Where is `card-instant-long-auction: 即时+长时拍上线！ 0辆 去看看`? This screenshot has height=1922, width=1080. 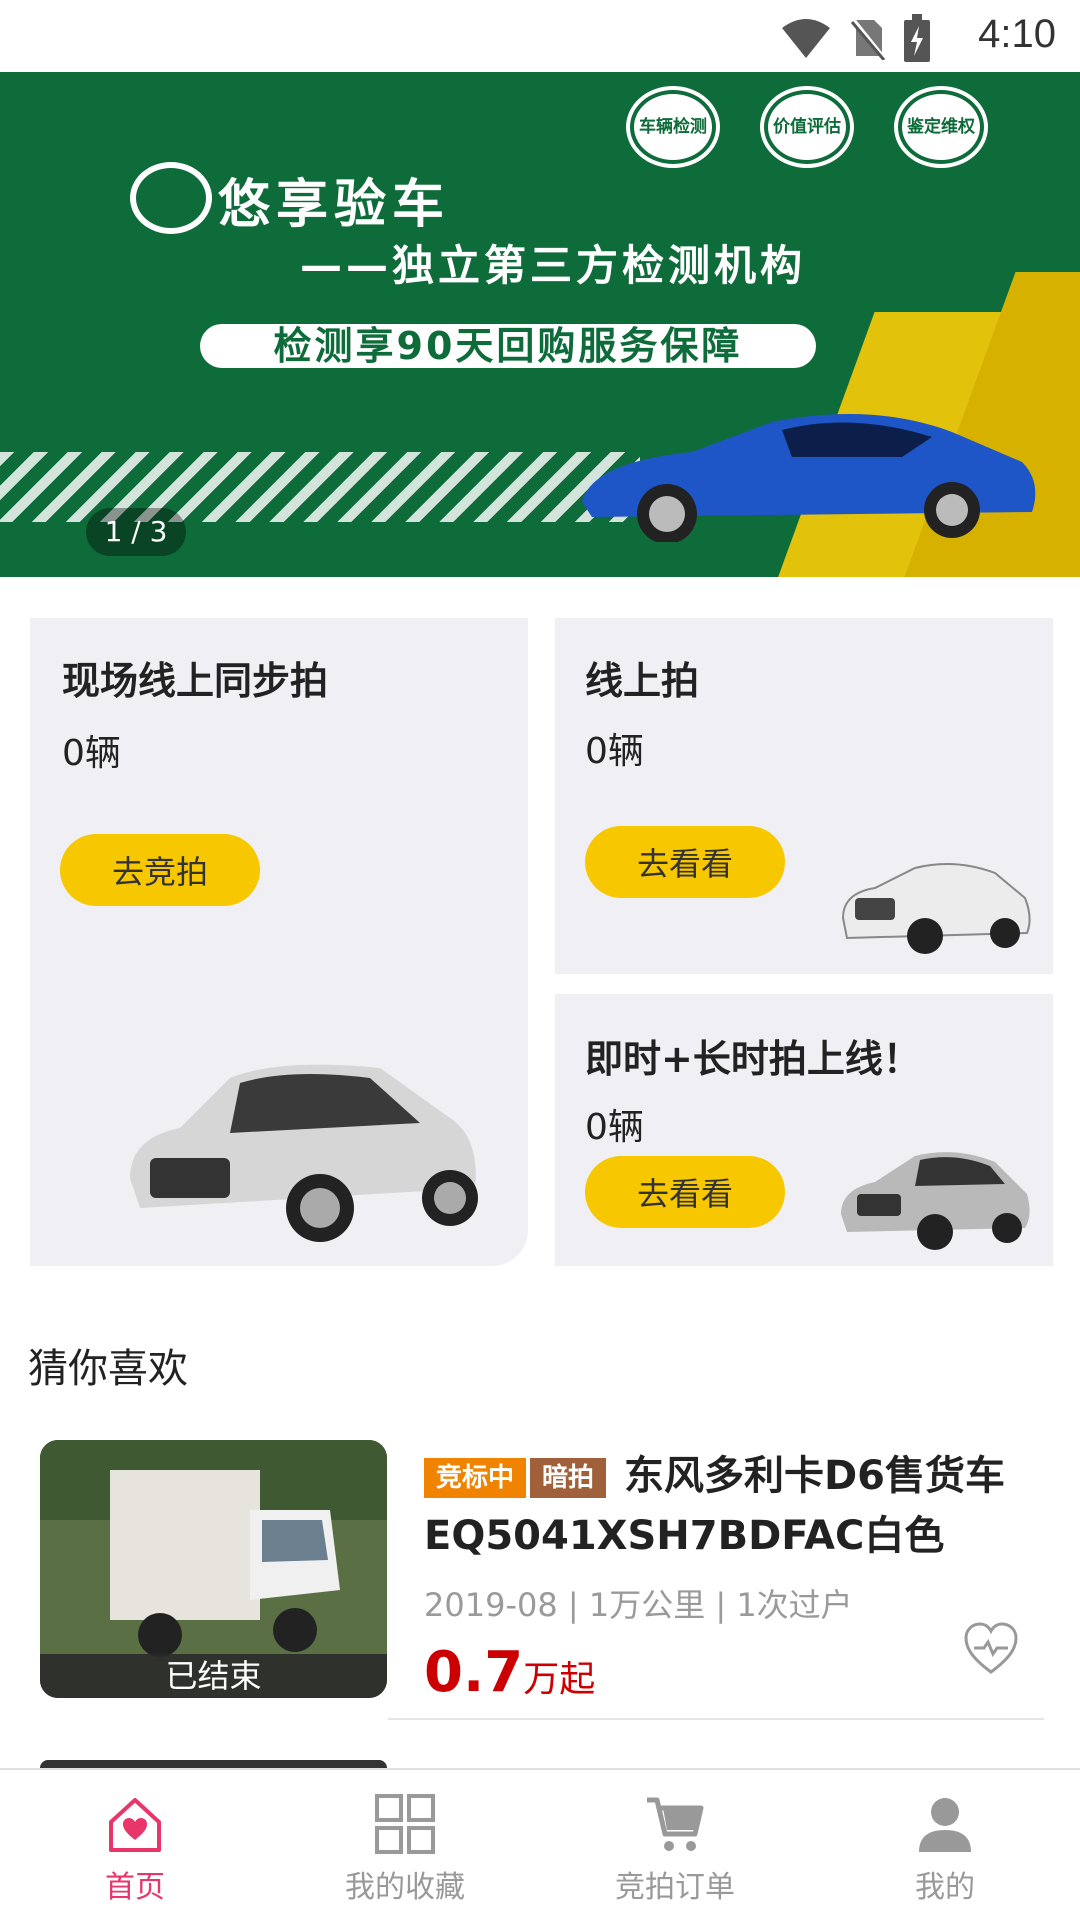
card-instant-long-auction: 即时+长时拍上线！ 0辆 去看看 is located at coordinates (804, 1130).